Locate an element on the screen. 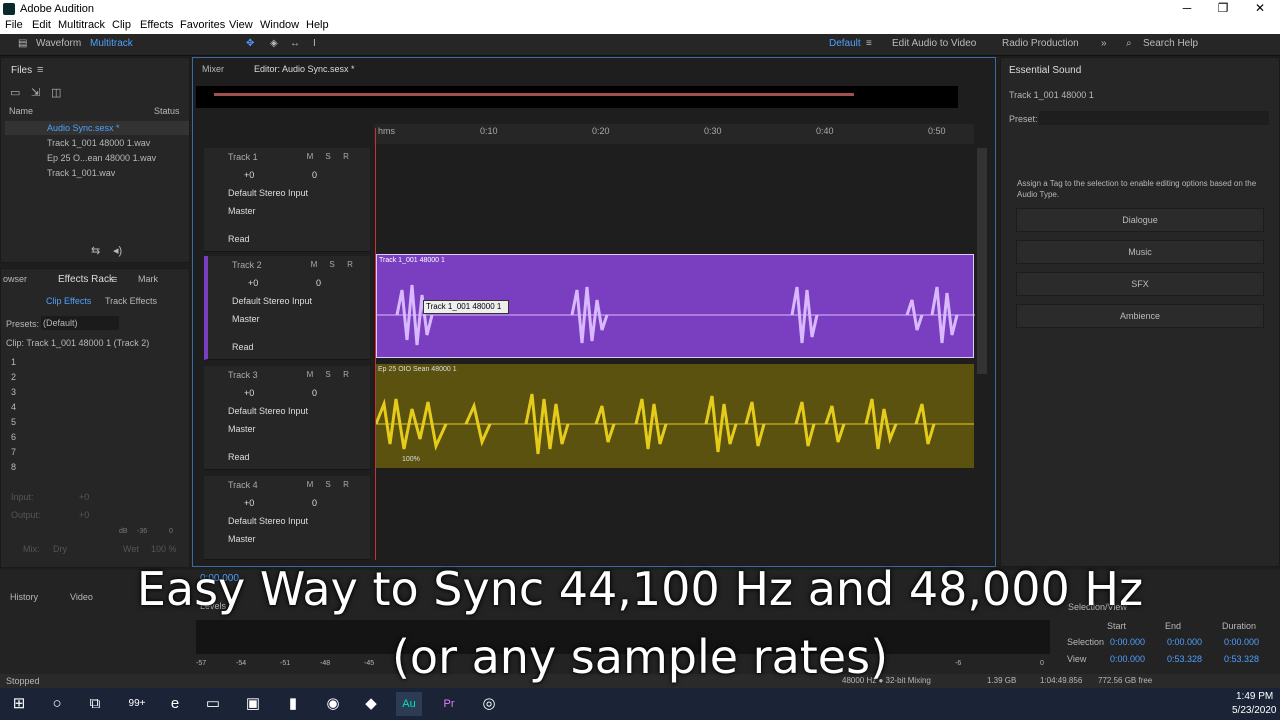 The height and width of the screenshot is (720, 1280). sticky-notes-icon: ▮ is located at coordinates (293, 704).